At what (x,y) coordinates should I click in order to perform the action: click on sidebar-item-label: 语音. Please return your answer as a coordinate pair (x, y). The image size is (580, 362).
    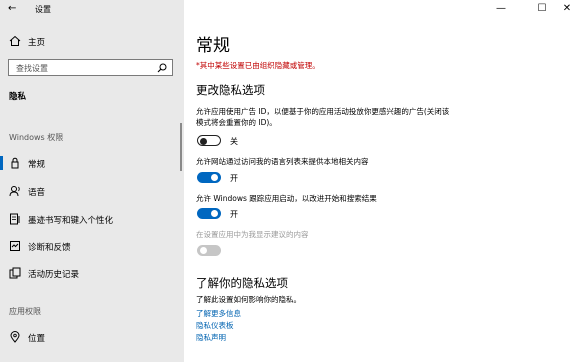
    Looking at the image, I should click on (37, 193).